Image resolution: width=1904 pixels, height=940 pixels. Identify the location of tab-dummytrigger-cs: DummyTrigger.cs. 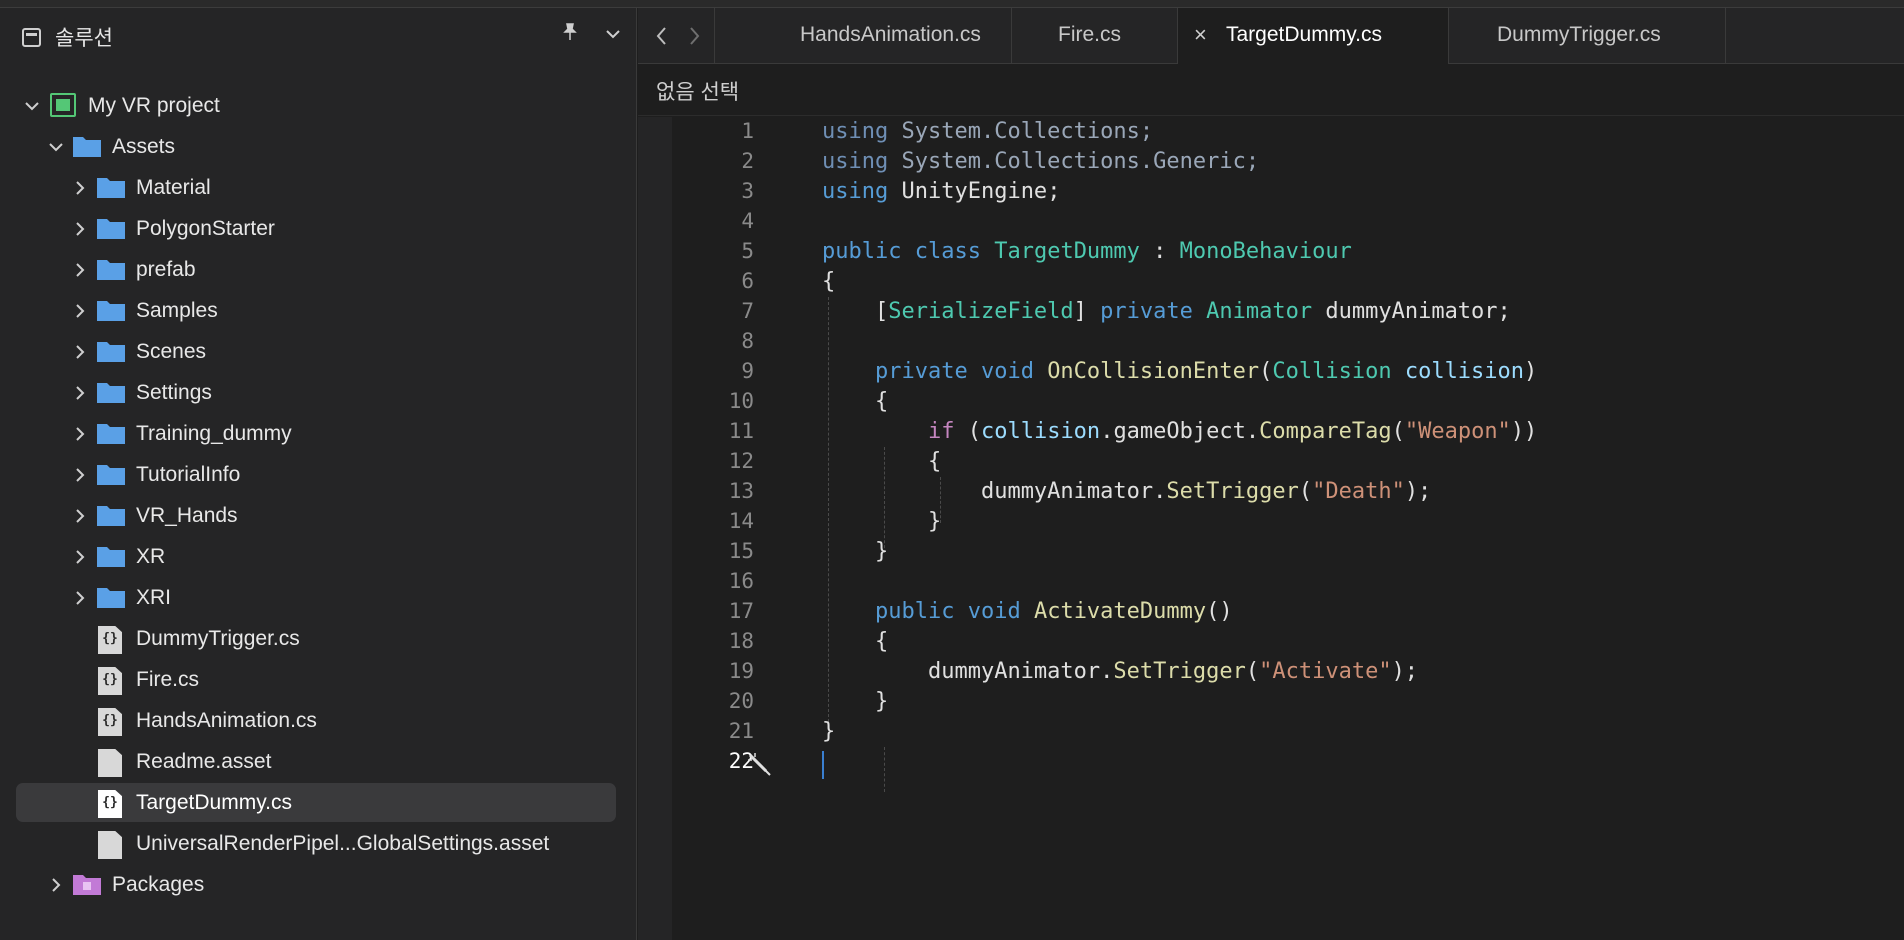
(1587, 36).